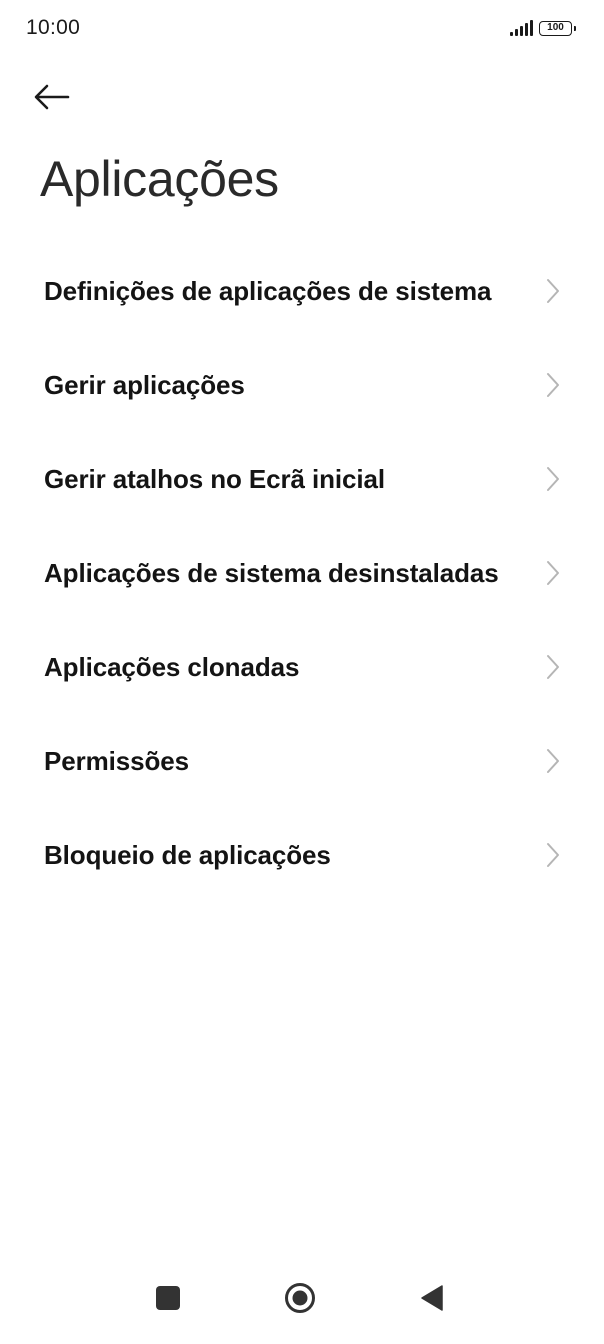 This screenshot has width=604, height=1344. Describe the element at coordinates (300, 1298) in the screenshot. I see `home-circle-icon` at that location.